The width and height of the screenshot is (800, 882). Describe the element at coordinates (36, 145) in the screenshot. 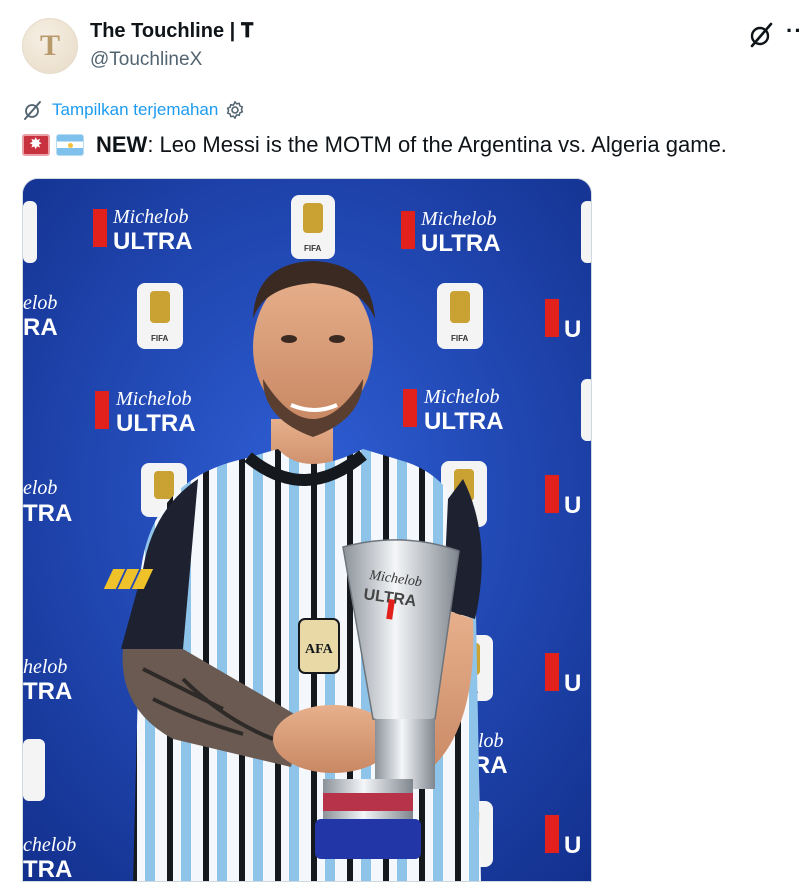

I see `alert-flag-icon` at that location.